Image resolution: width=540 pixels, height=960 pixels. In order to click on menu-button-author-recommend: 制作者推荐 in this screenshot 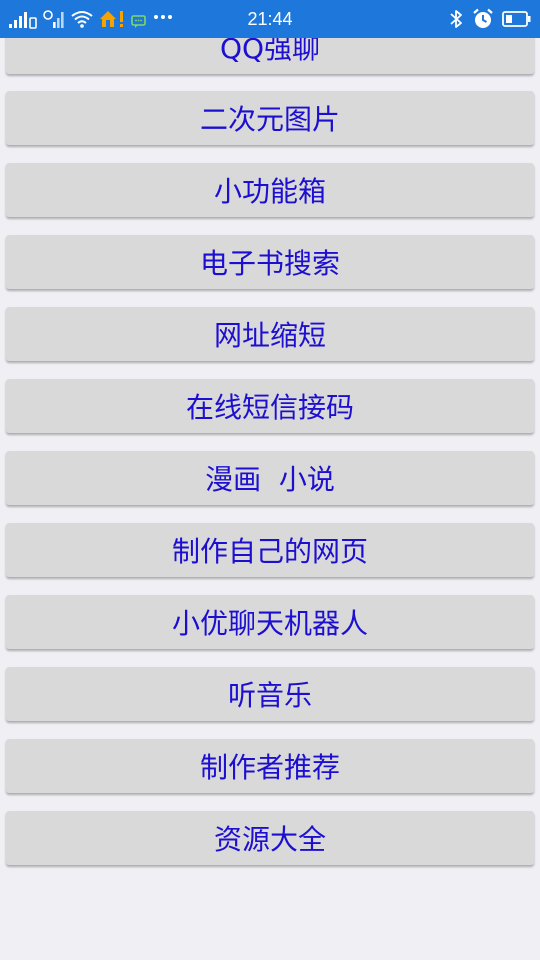, I will do `click(270, 766)`.